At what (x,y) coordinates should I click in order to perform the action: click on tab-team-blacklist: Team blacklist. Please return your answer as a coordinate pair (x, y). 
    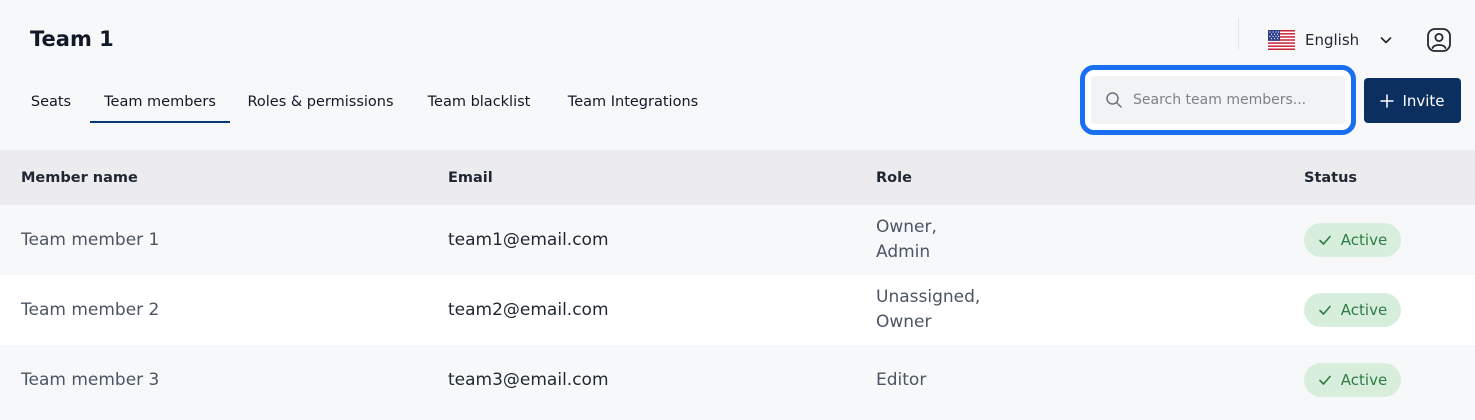
    Looking at the image, I should click on (479, 101).